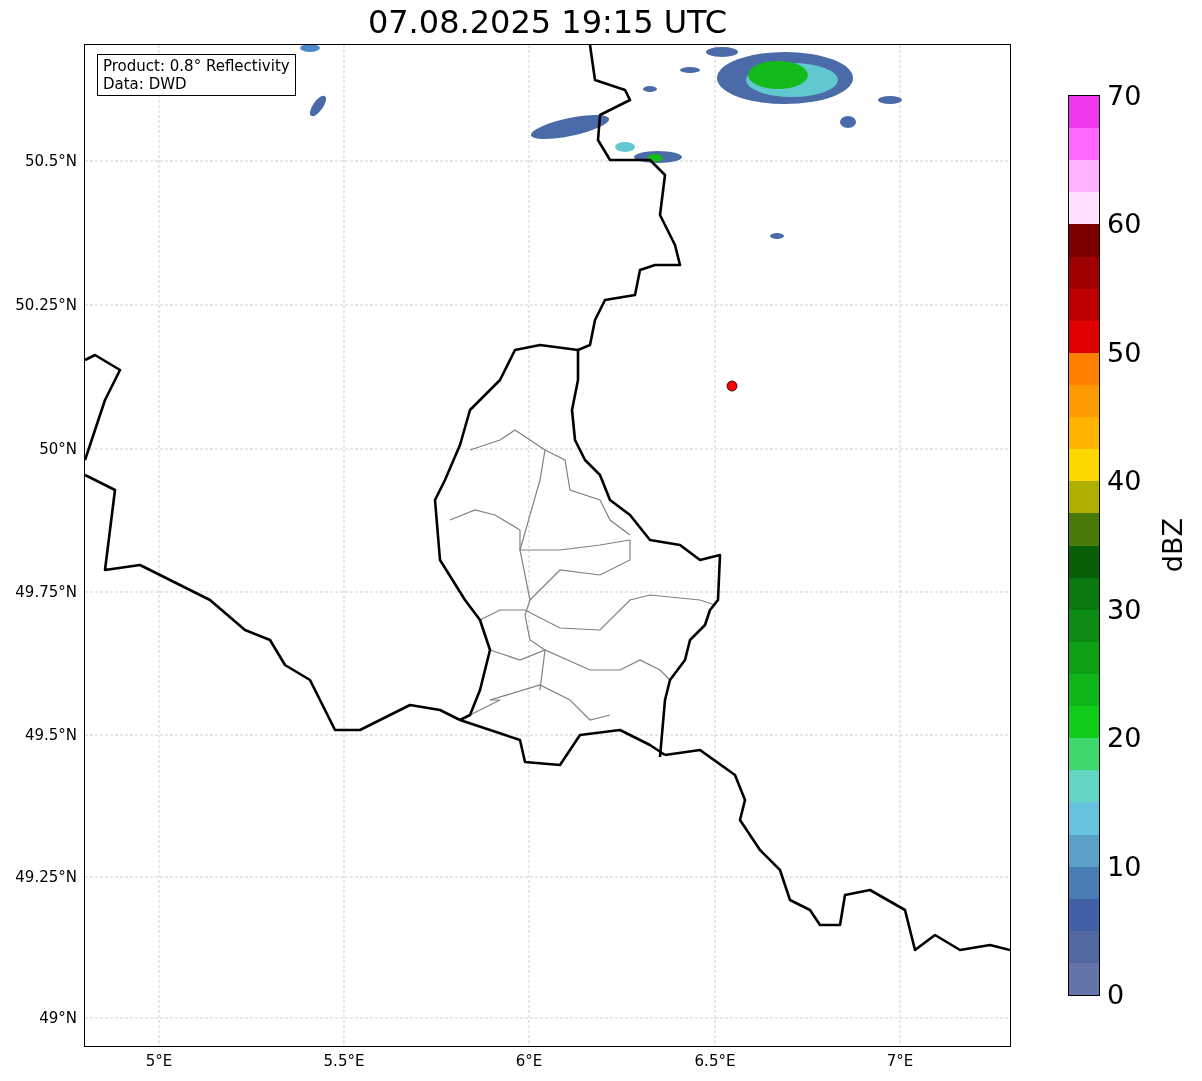 The image size is (1202, 1081). What do you see at coordinates (1124, 738) in the screenshot?
I see `scale-label: 20` at bounding box center [1124, 738].